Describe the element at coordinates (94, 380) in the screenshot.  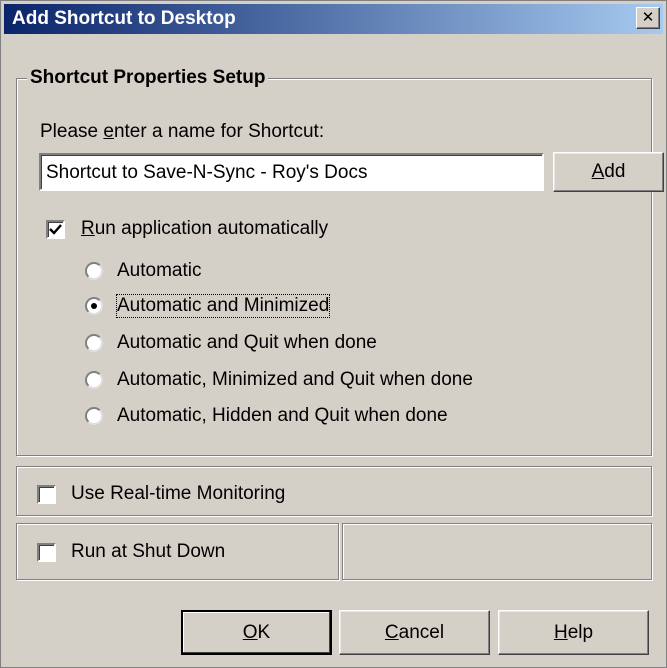
I see `radio-automatic-minimized-quit` at that location.